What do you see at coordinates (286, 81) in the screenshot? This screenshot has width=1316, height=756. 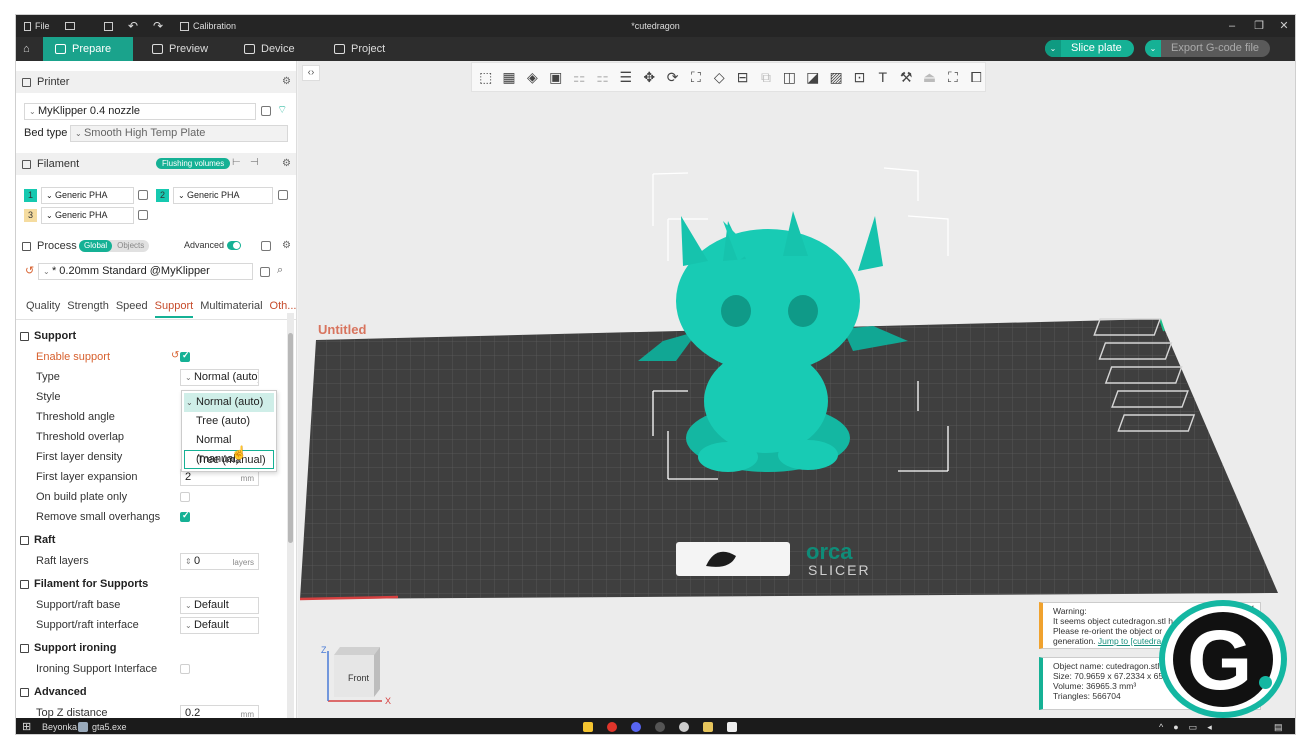 I see `printer-settings-icon: ⚙` at bounding box center [286, 81].